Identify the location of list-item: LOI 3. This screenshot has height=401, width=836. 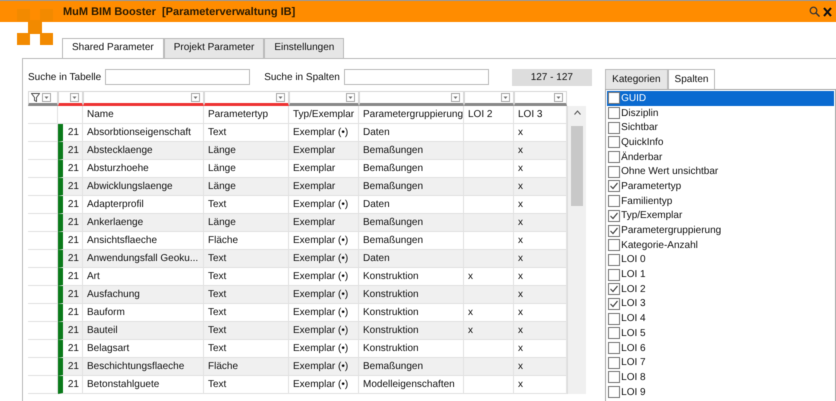
(720, 304).